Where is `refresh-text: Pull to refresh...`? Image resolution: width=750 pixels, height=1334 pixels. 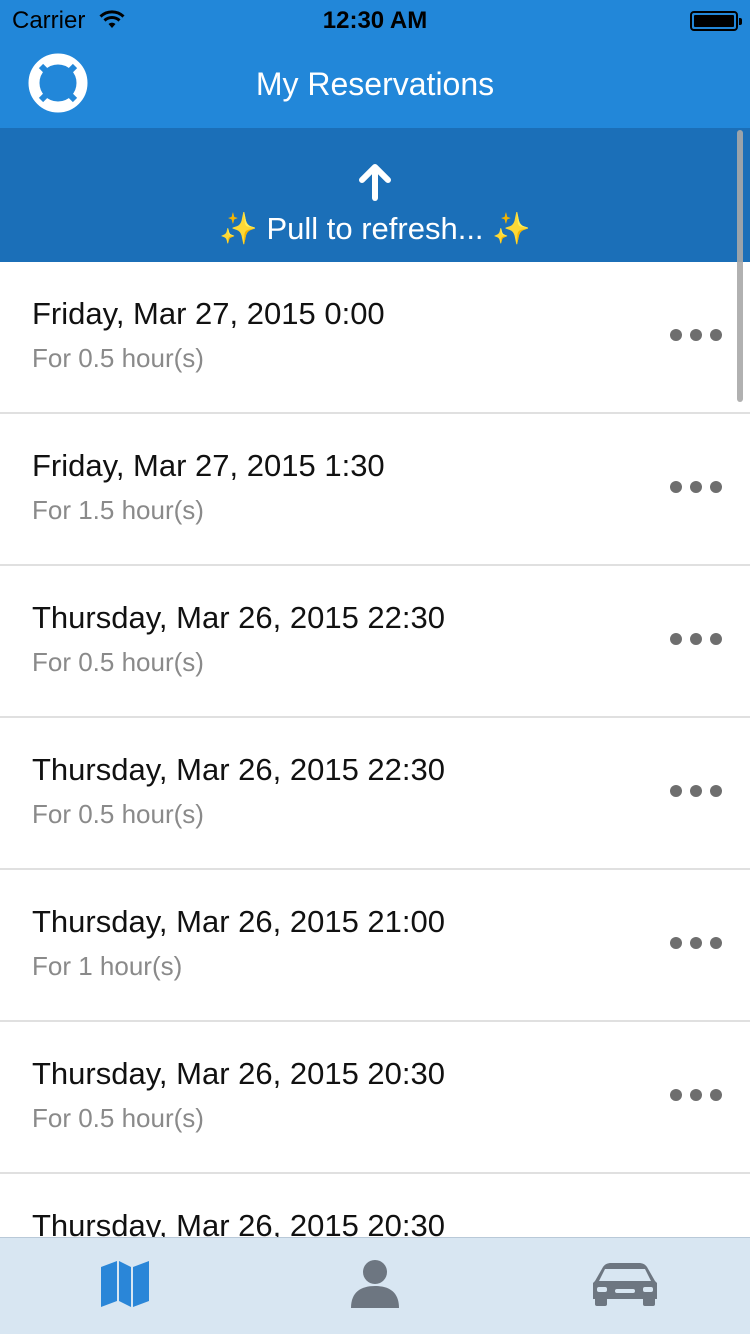
refresh-text: Pull to refresh... is located at coordinates (375, 228).